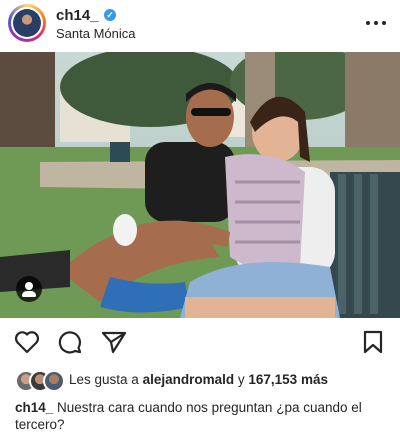 This screenshot has width=400, height=435. What do you see at coordinates (241, 379) in the screenshot?
I see `likes-connector: y` at bounding box center [241, 379].